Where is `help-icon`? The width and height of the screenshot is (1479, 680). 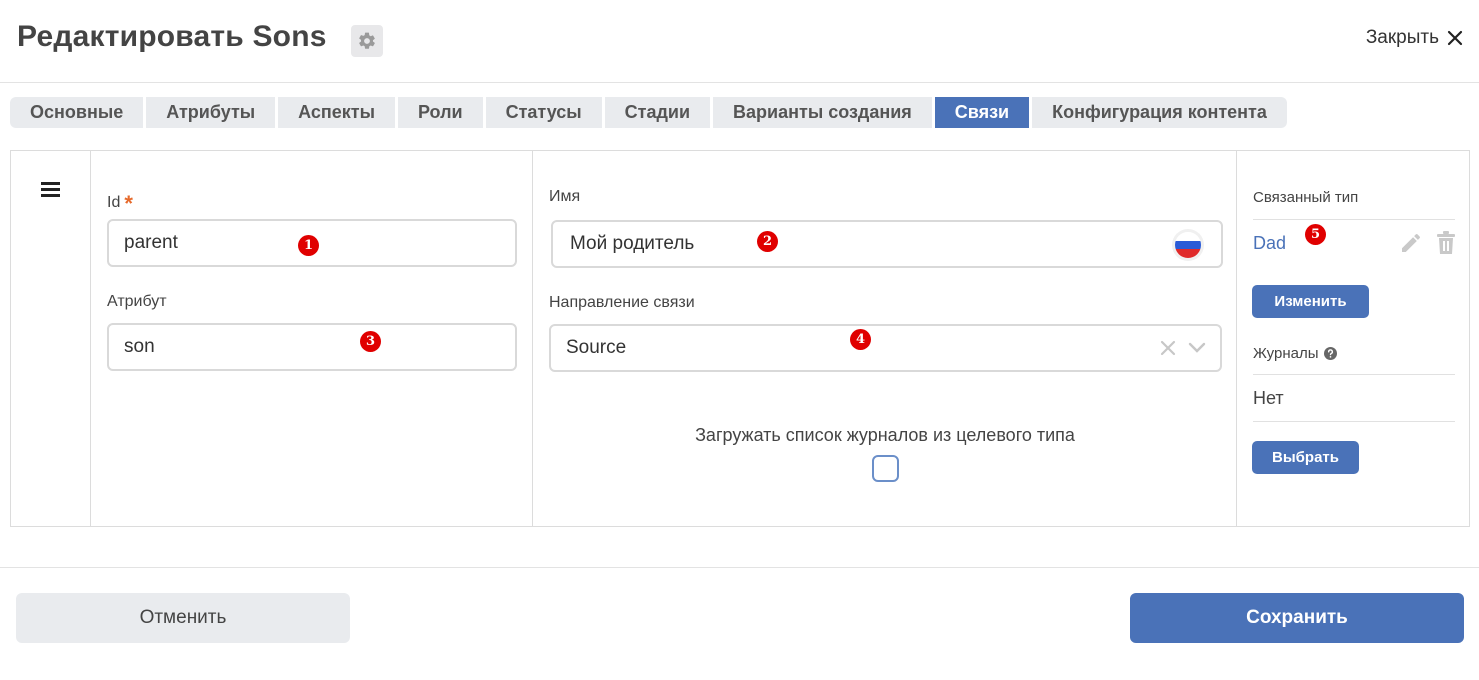
help-icon is located at coordinates (1330, 353).